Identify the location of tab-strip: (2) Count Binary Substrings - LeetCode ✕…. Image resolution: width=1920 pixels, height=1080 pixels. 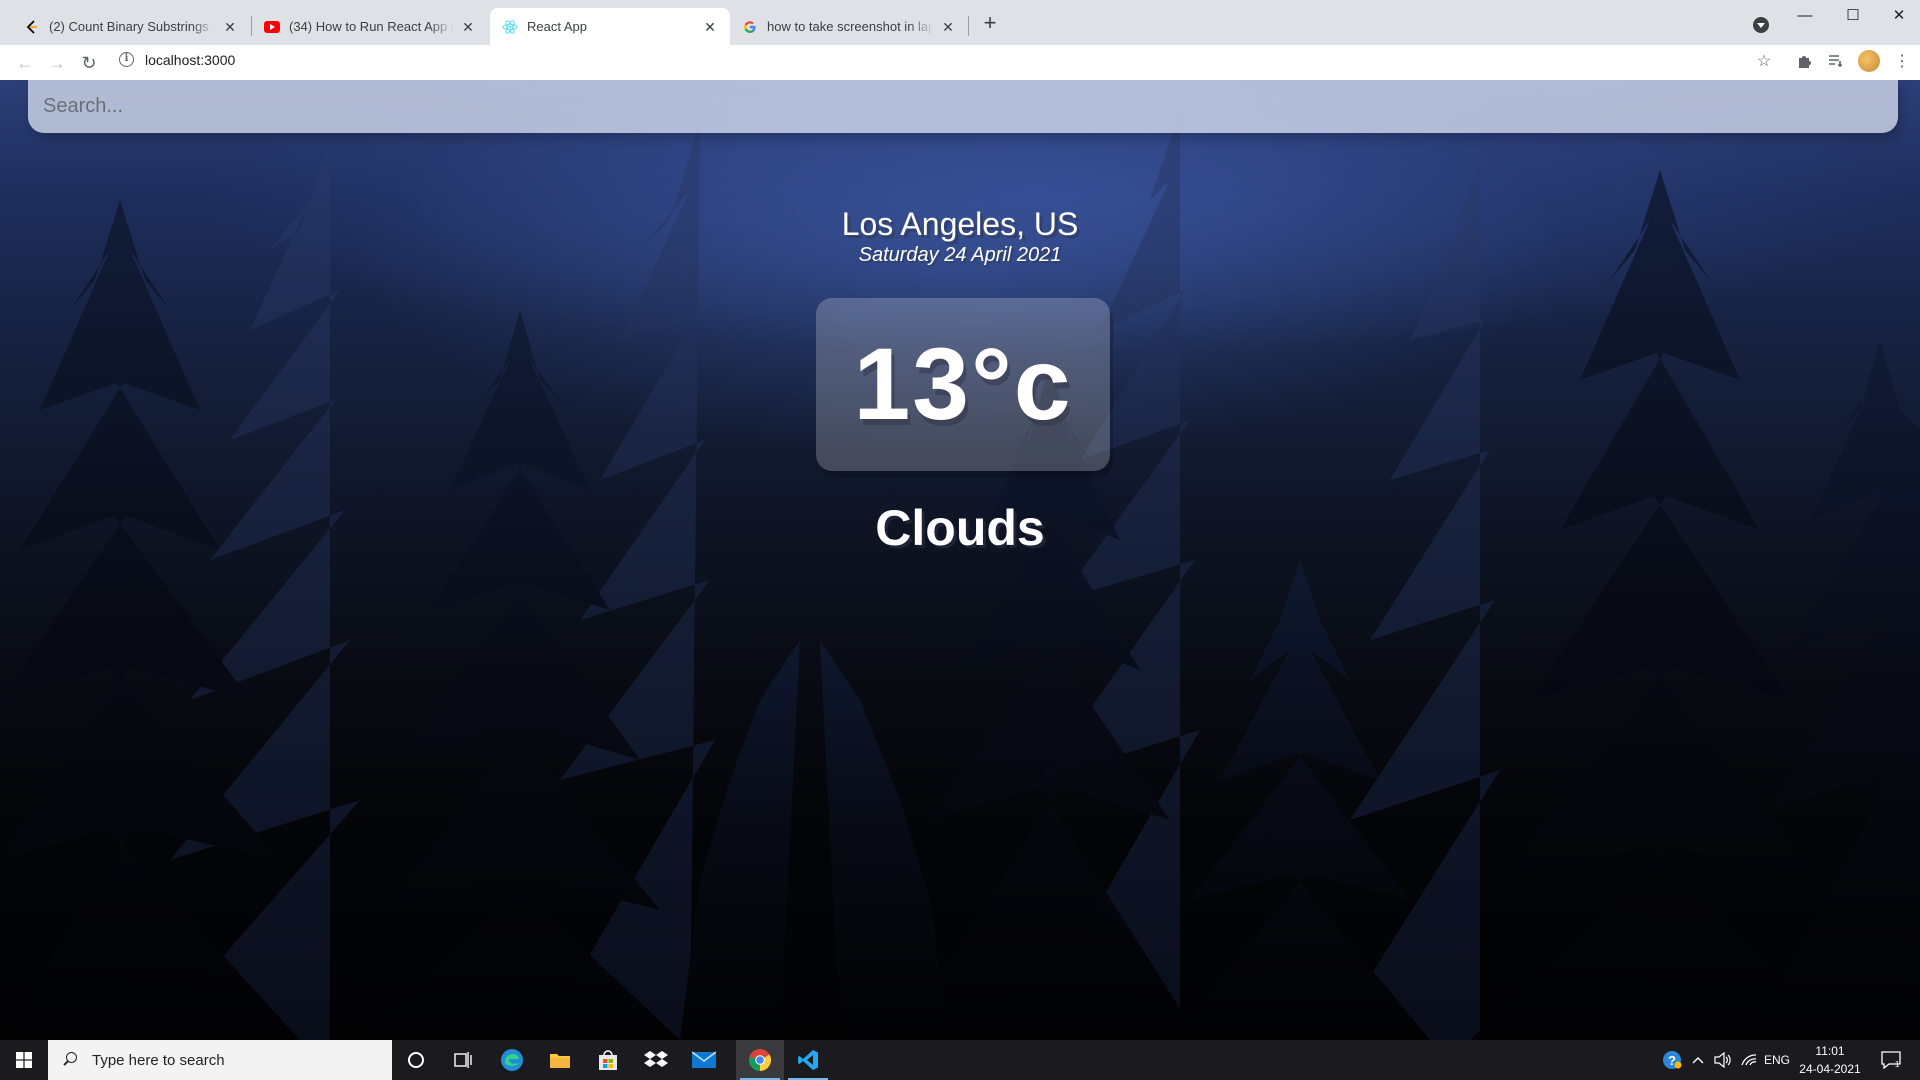
(960, 22).